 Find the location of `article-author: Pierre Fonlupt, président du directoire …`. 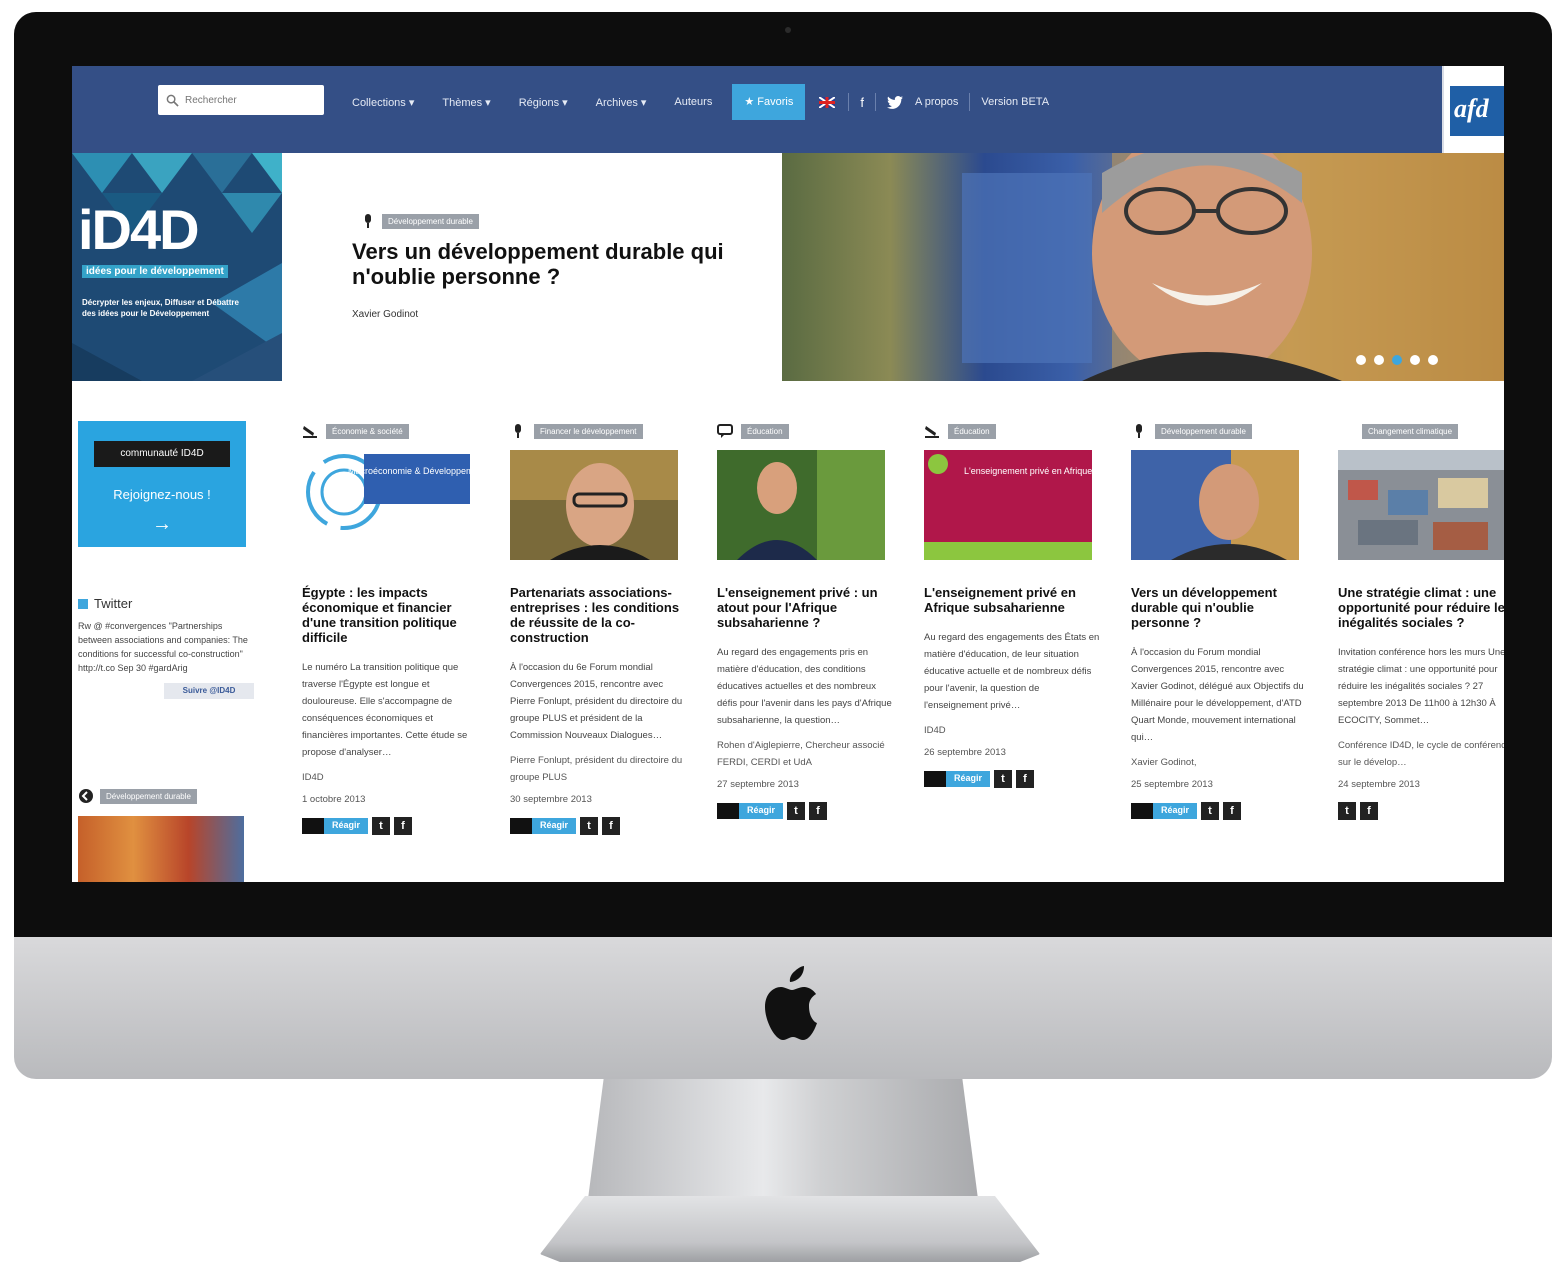

article-author: Pierre Fonlupt, président du directoire … is located at coordinates (599, 769).